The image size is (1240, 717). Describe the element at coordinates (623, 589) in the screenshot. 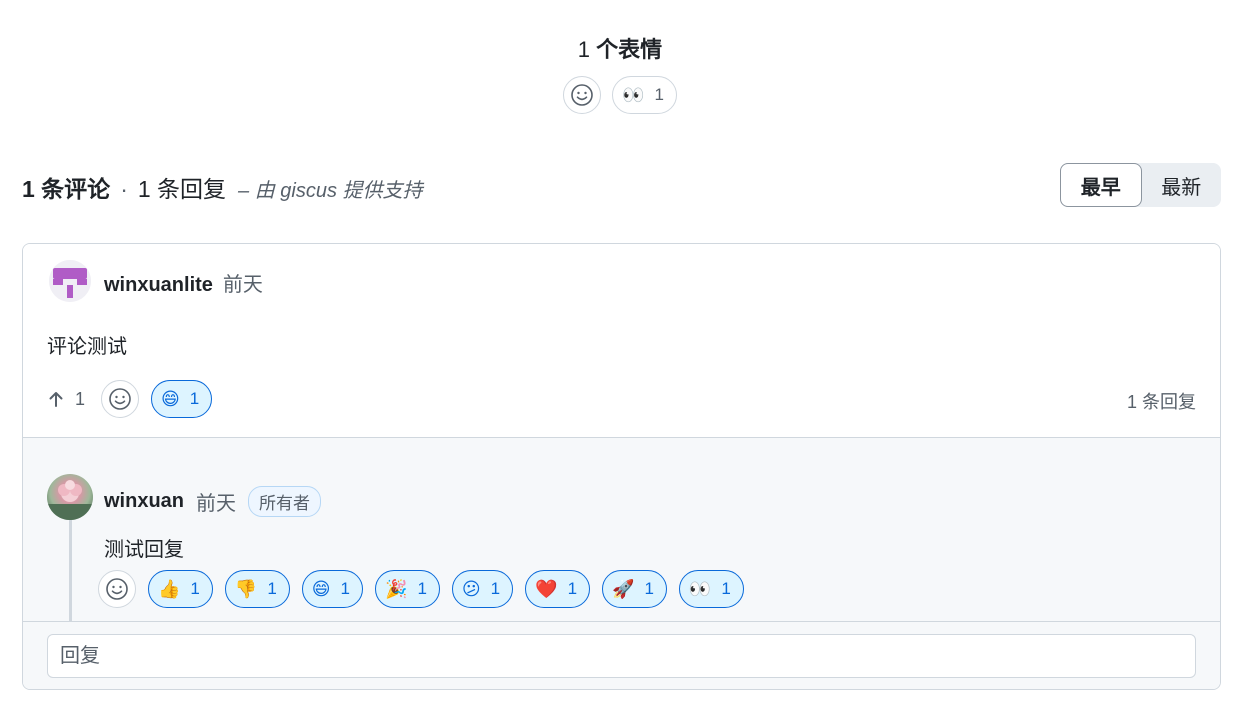

I see `rocket-icon: 🚀` at that location.